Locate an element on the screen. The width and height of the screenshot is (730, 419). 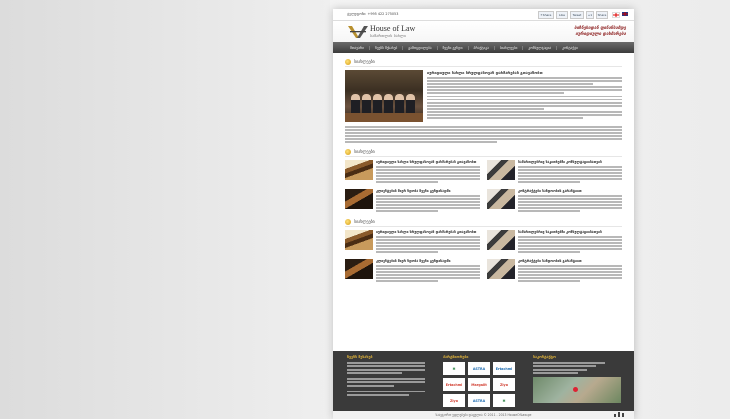
team-photo is located at coordinates (384, 96).